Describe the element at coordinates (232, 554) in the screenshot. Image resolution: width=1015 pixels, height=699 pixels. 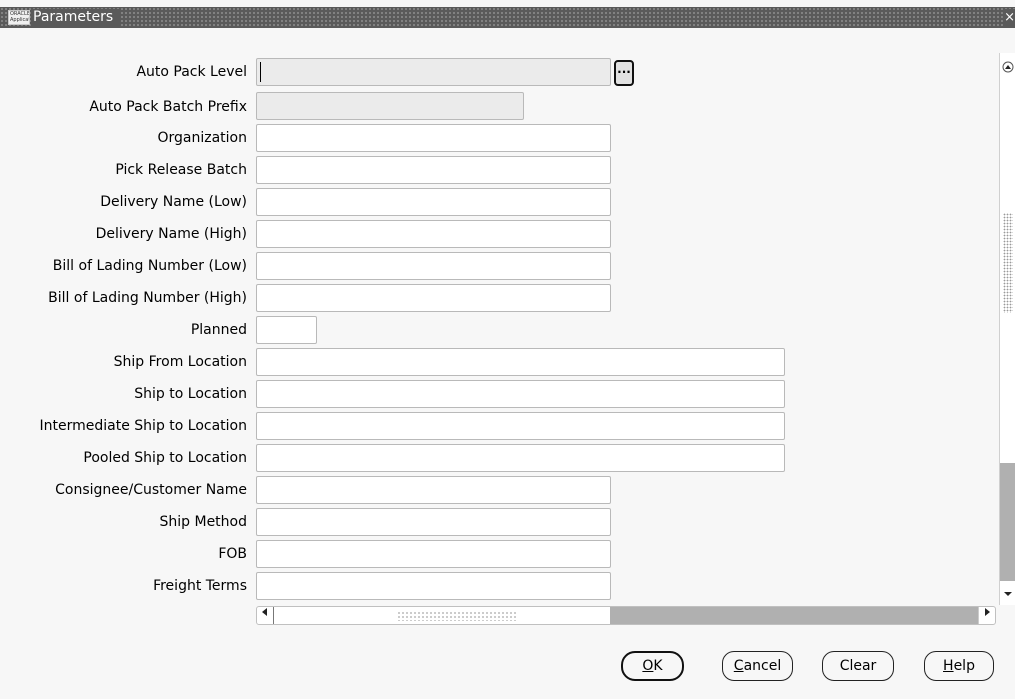
I see `label-fob: FOB` at that location.